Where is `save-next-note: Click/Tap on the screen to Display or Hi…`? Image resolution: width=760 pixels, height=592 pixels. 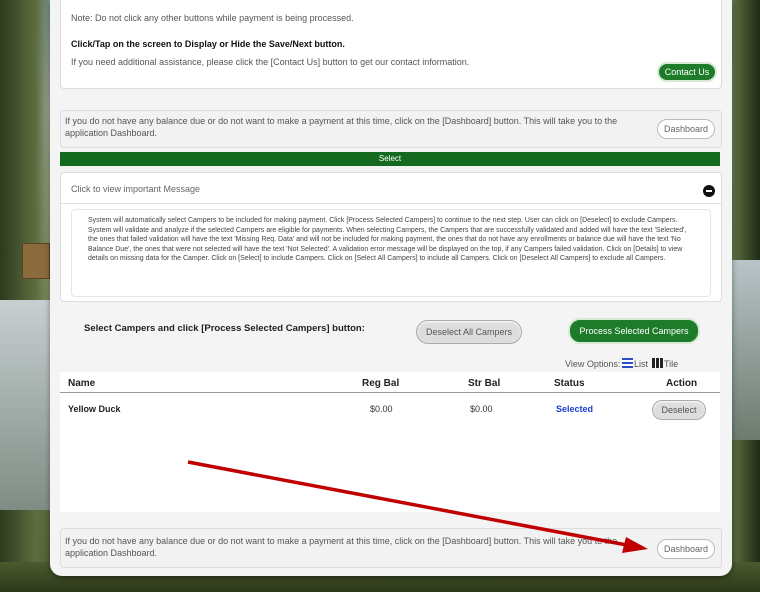
save-next-note: Click/Tap on the screen to Display or Hi… is located at coordinates (208, 44).